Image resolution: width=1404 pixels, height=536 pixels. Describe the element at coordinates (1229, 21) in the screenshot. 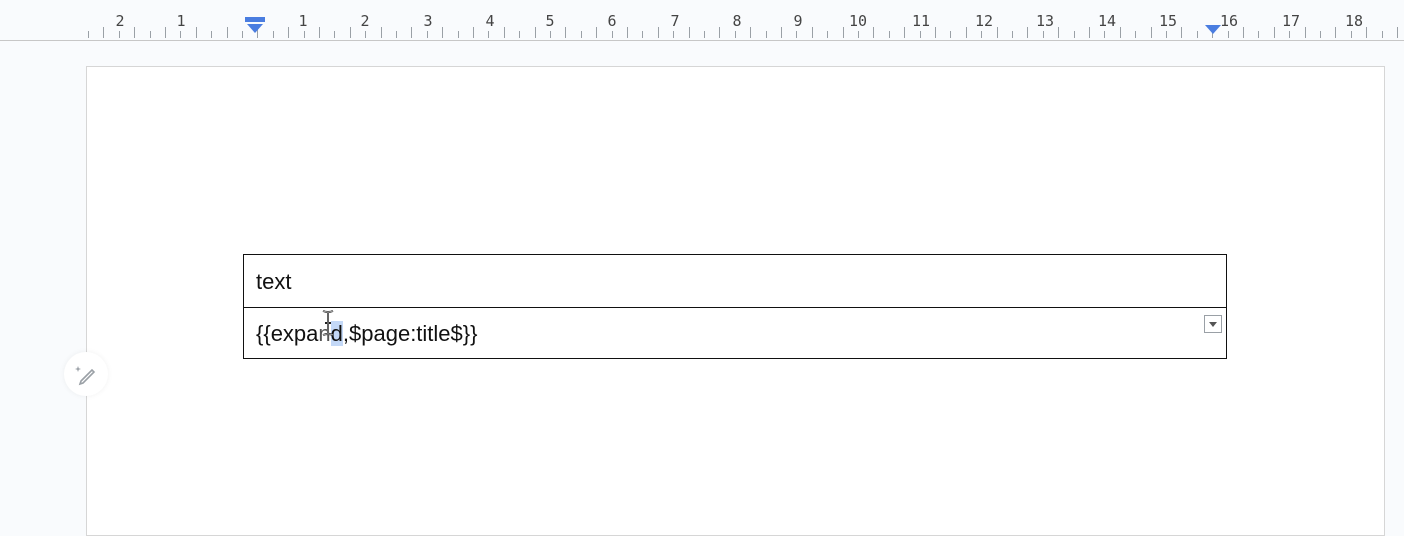

I see `ruler-label: 16` at that location.